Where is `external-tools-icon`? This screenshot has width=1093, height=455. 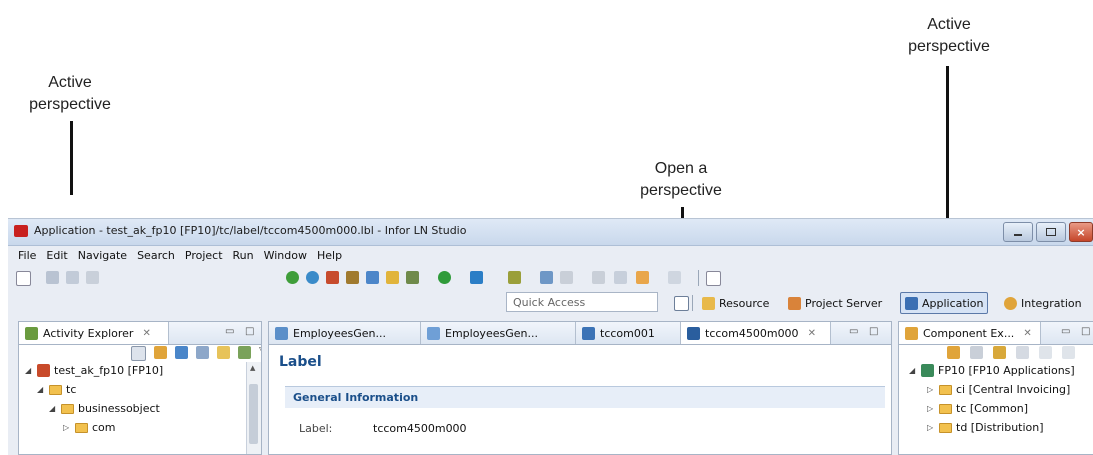
external-tools-icon is located at coordinates (476, 277).